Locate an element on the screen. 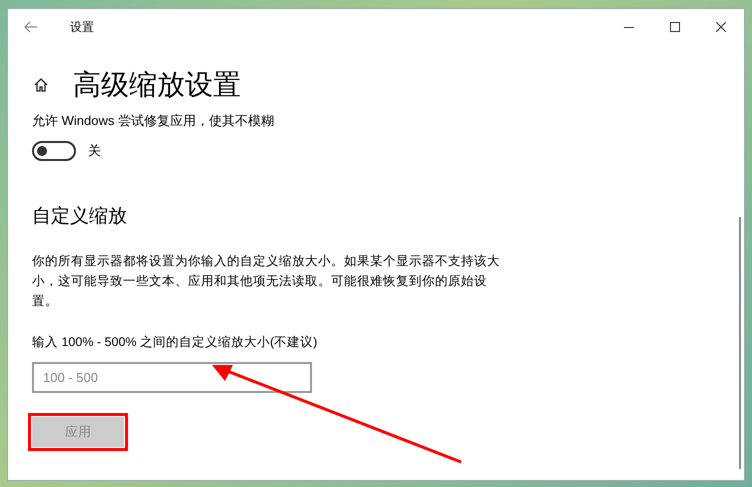 The width and height of the screenshot is (752, 487). back-arrow-icon is located at coordinates (31, 27).